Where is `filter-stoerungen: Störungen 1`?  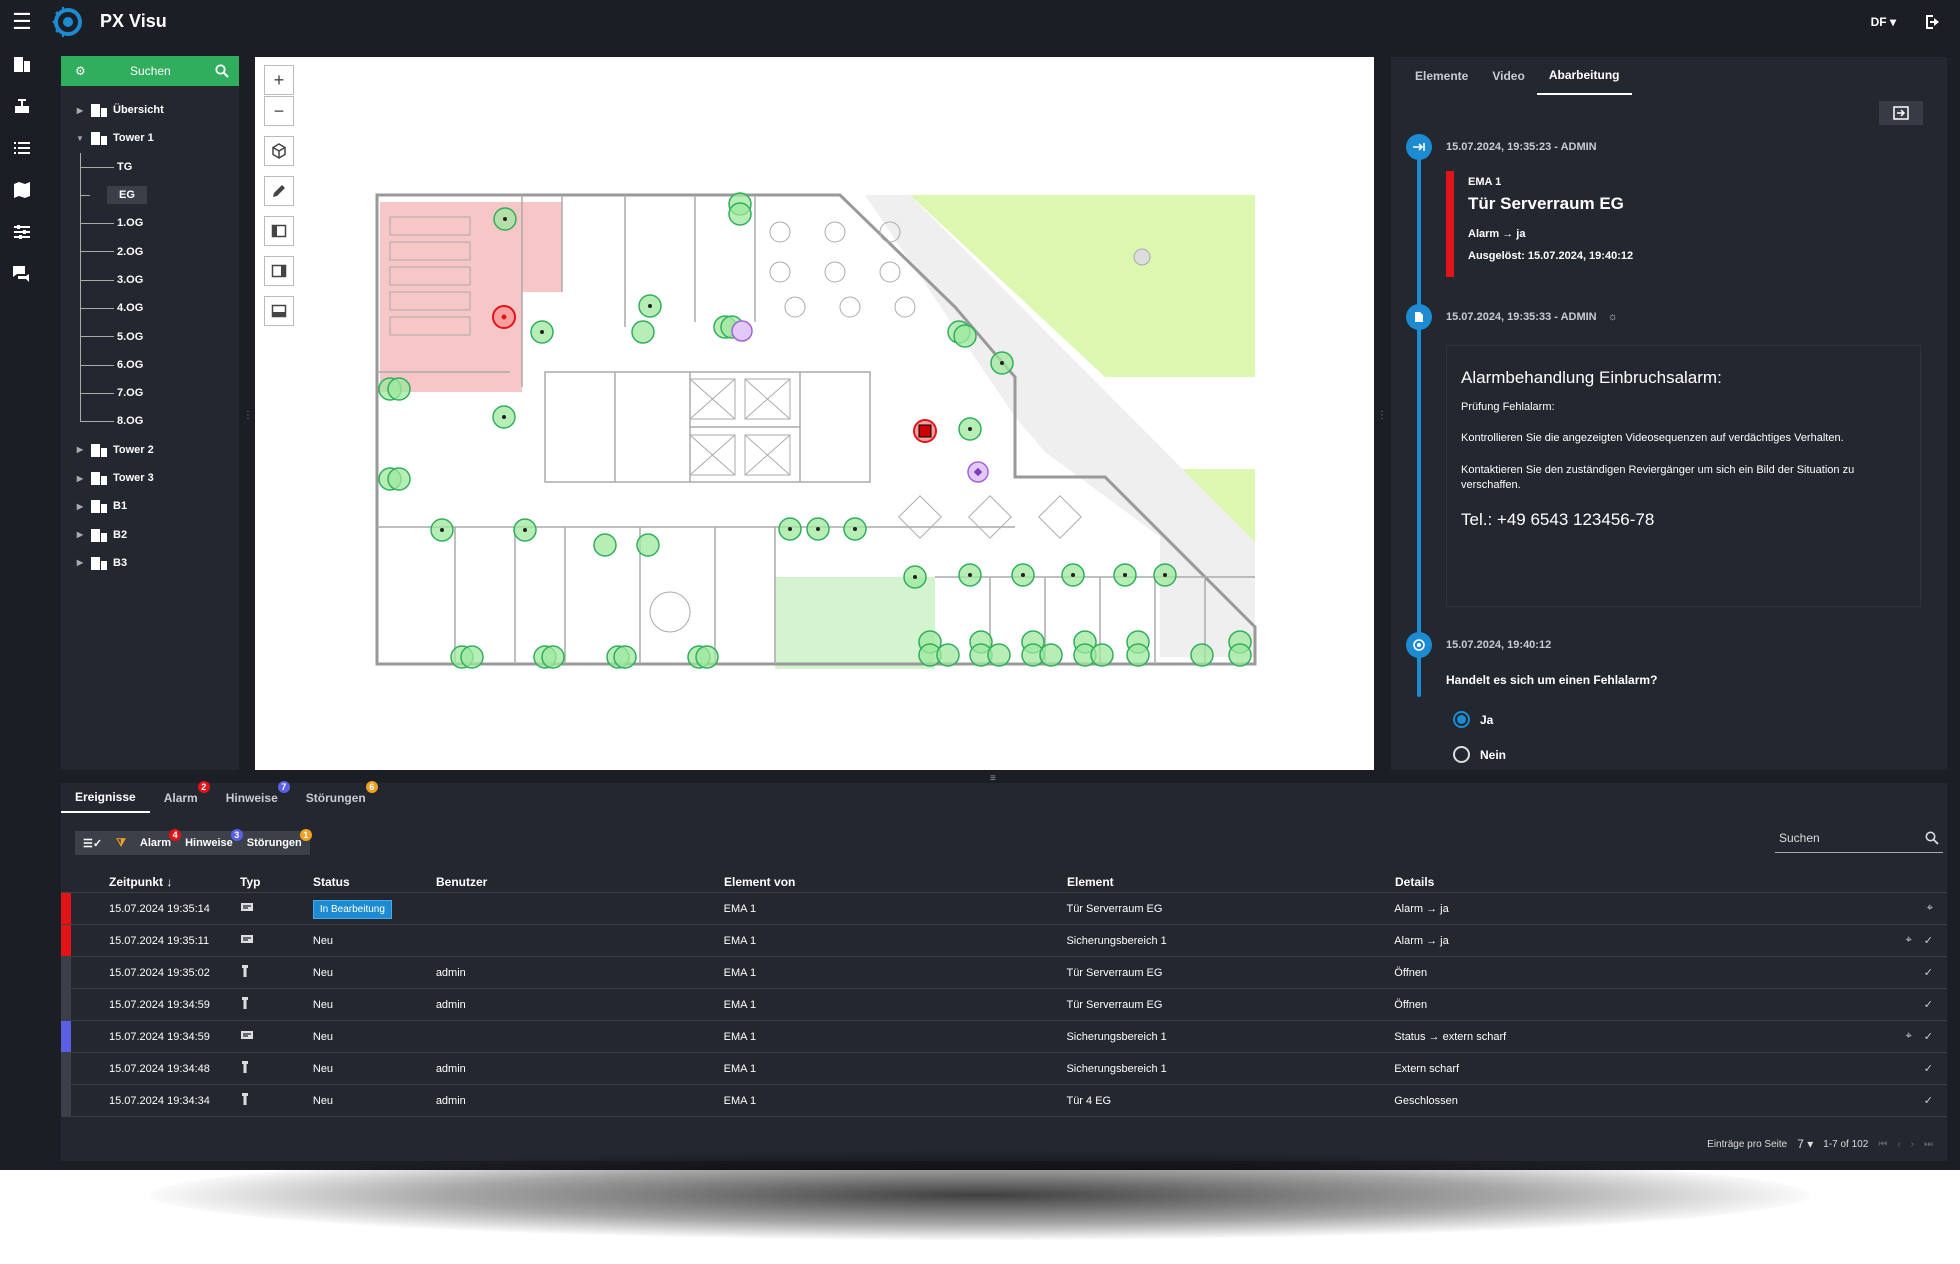 filter-stoerungen: Störungen 1 is located at coordinates (279, 839).